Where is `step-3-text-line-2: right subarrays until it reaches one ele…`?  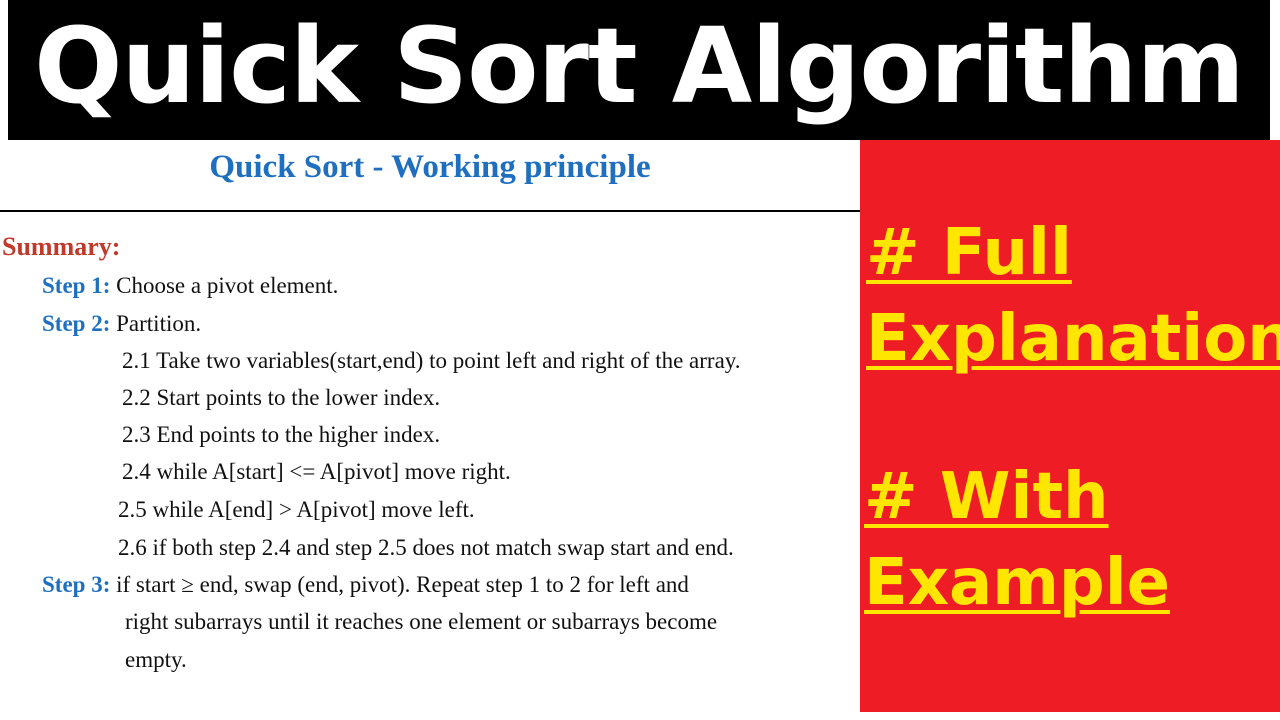
step-3-text-line-2: right subarrays until it reaches one ele… is located at coordinates (421, 621).